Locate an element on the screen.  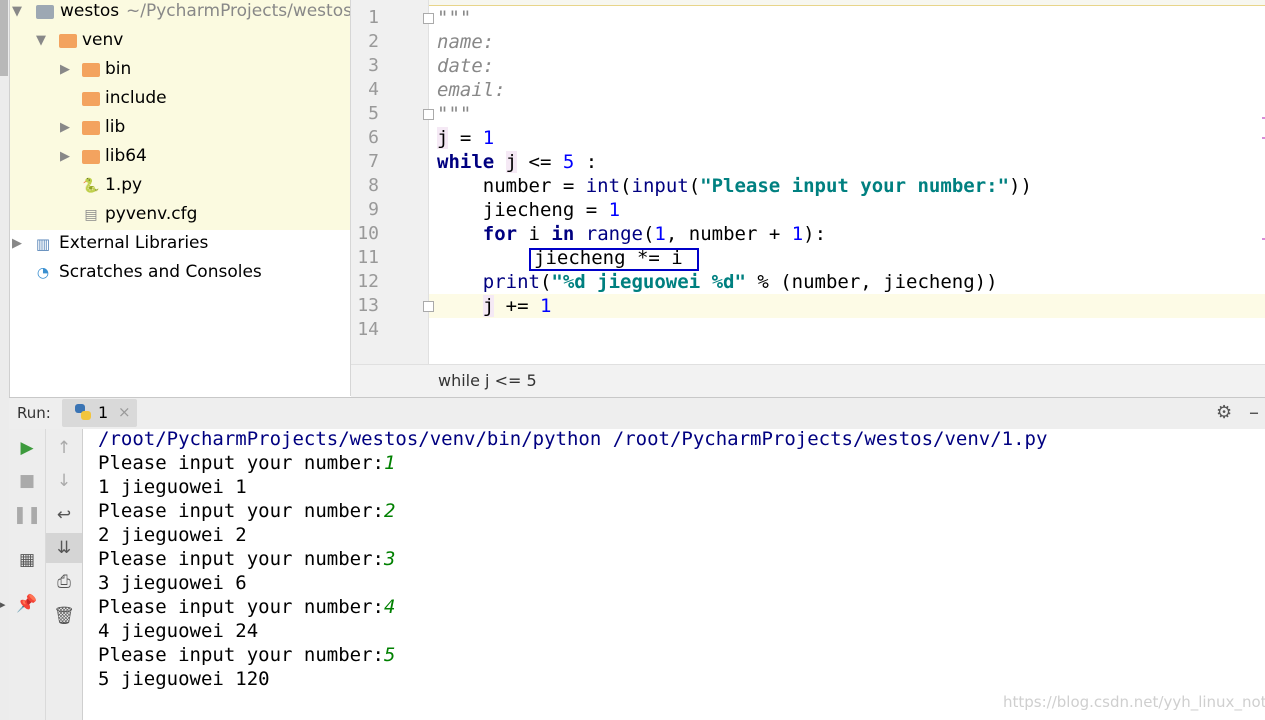
tree-item-1py: 🐍 1.py is located at coordinates (180, 186).